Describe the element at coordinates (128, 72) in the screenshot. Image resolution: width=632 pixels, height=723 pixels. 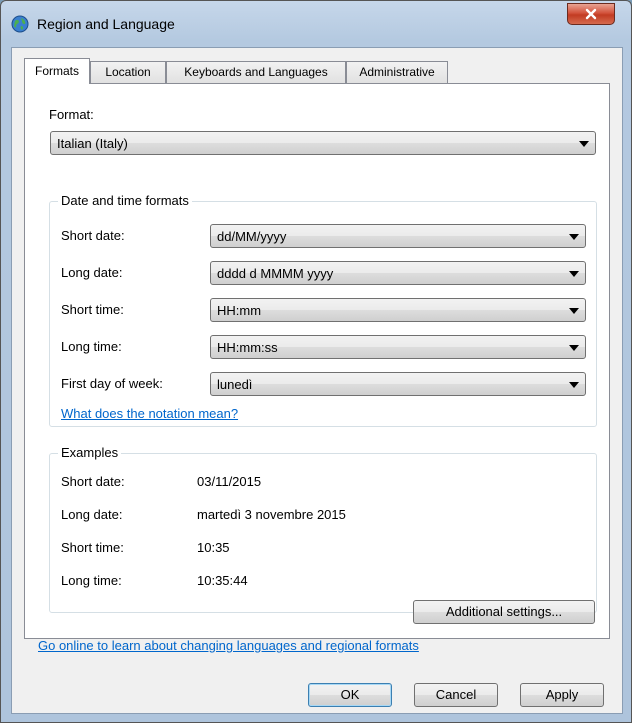
I see `tab-location: Location` at that location.